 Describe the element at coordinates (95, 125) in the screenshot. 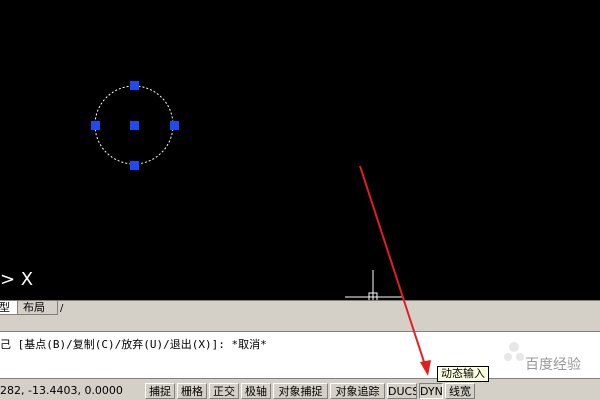

I see `grip-left` at that location.